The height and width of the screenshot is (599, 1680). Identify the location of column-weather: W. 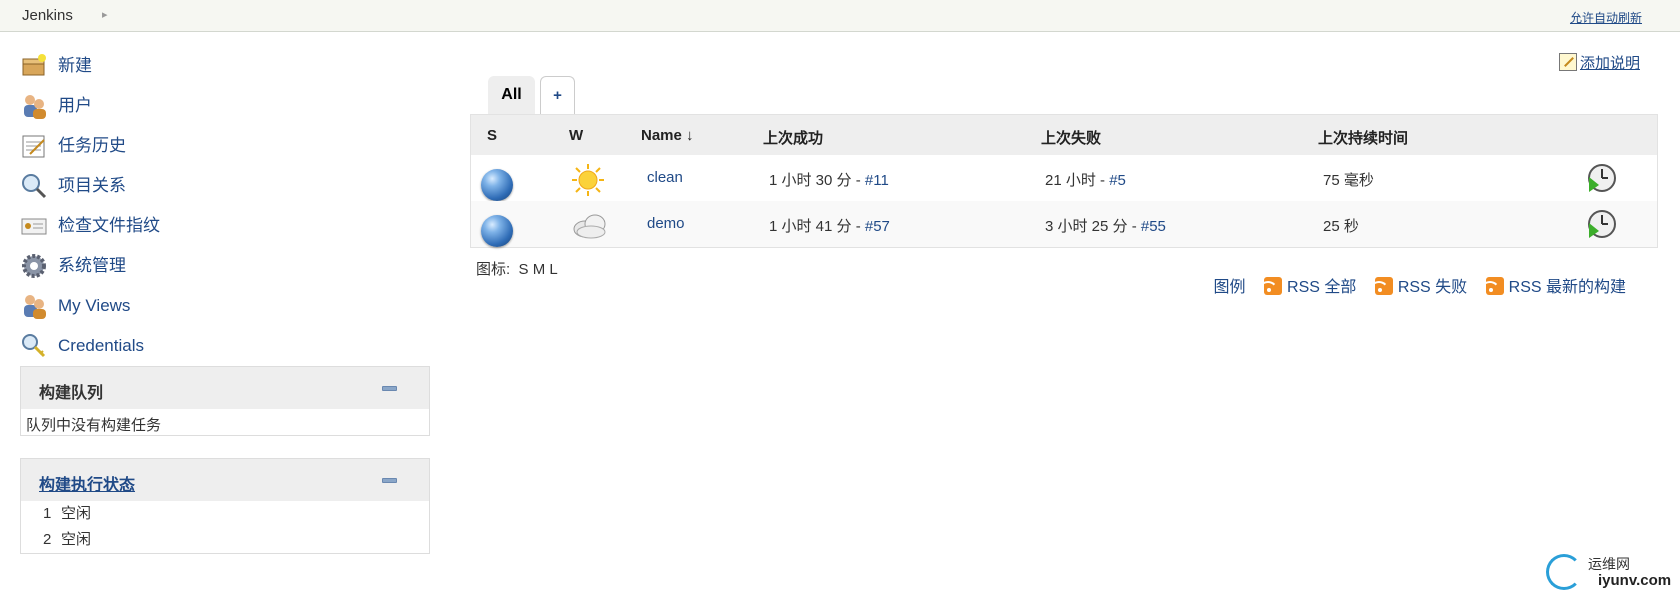
(576, 135).